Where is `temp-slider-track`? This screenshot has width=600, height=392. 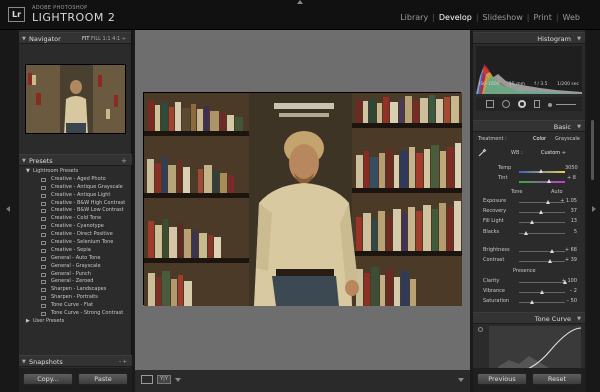 temp-slider-track is located at coordinates (542, 171).